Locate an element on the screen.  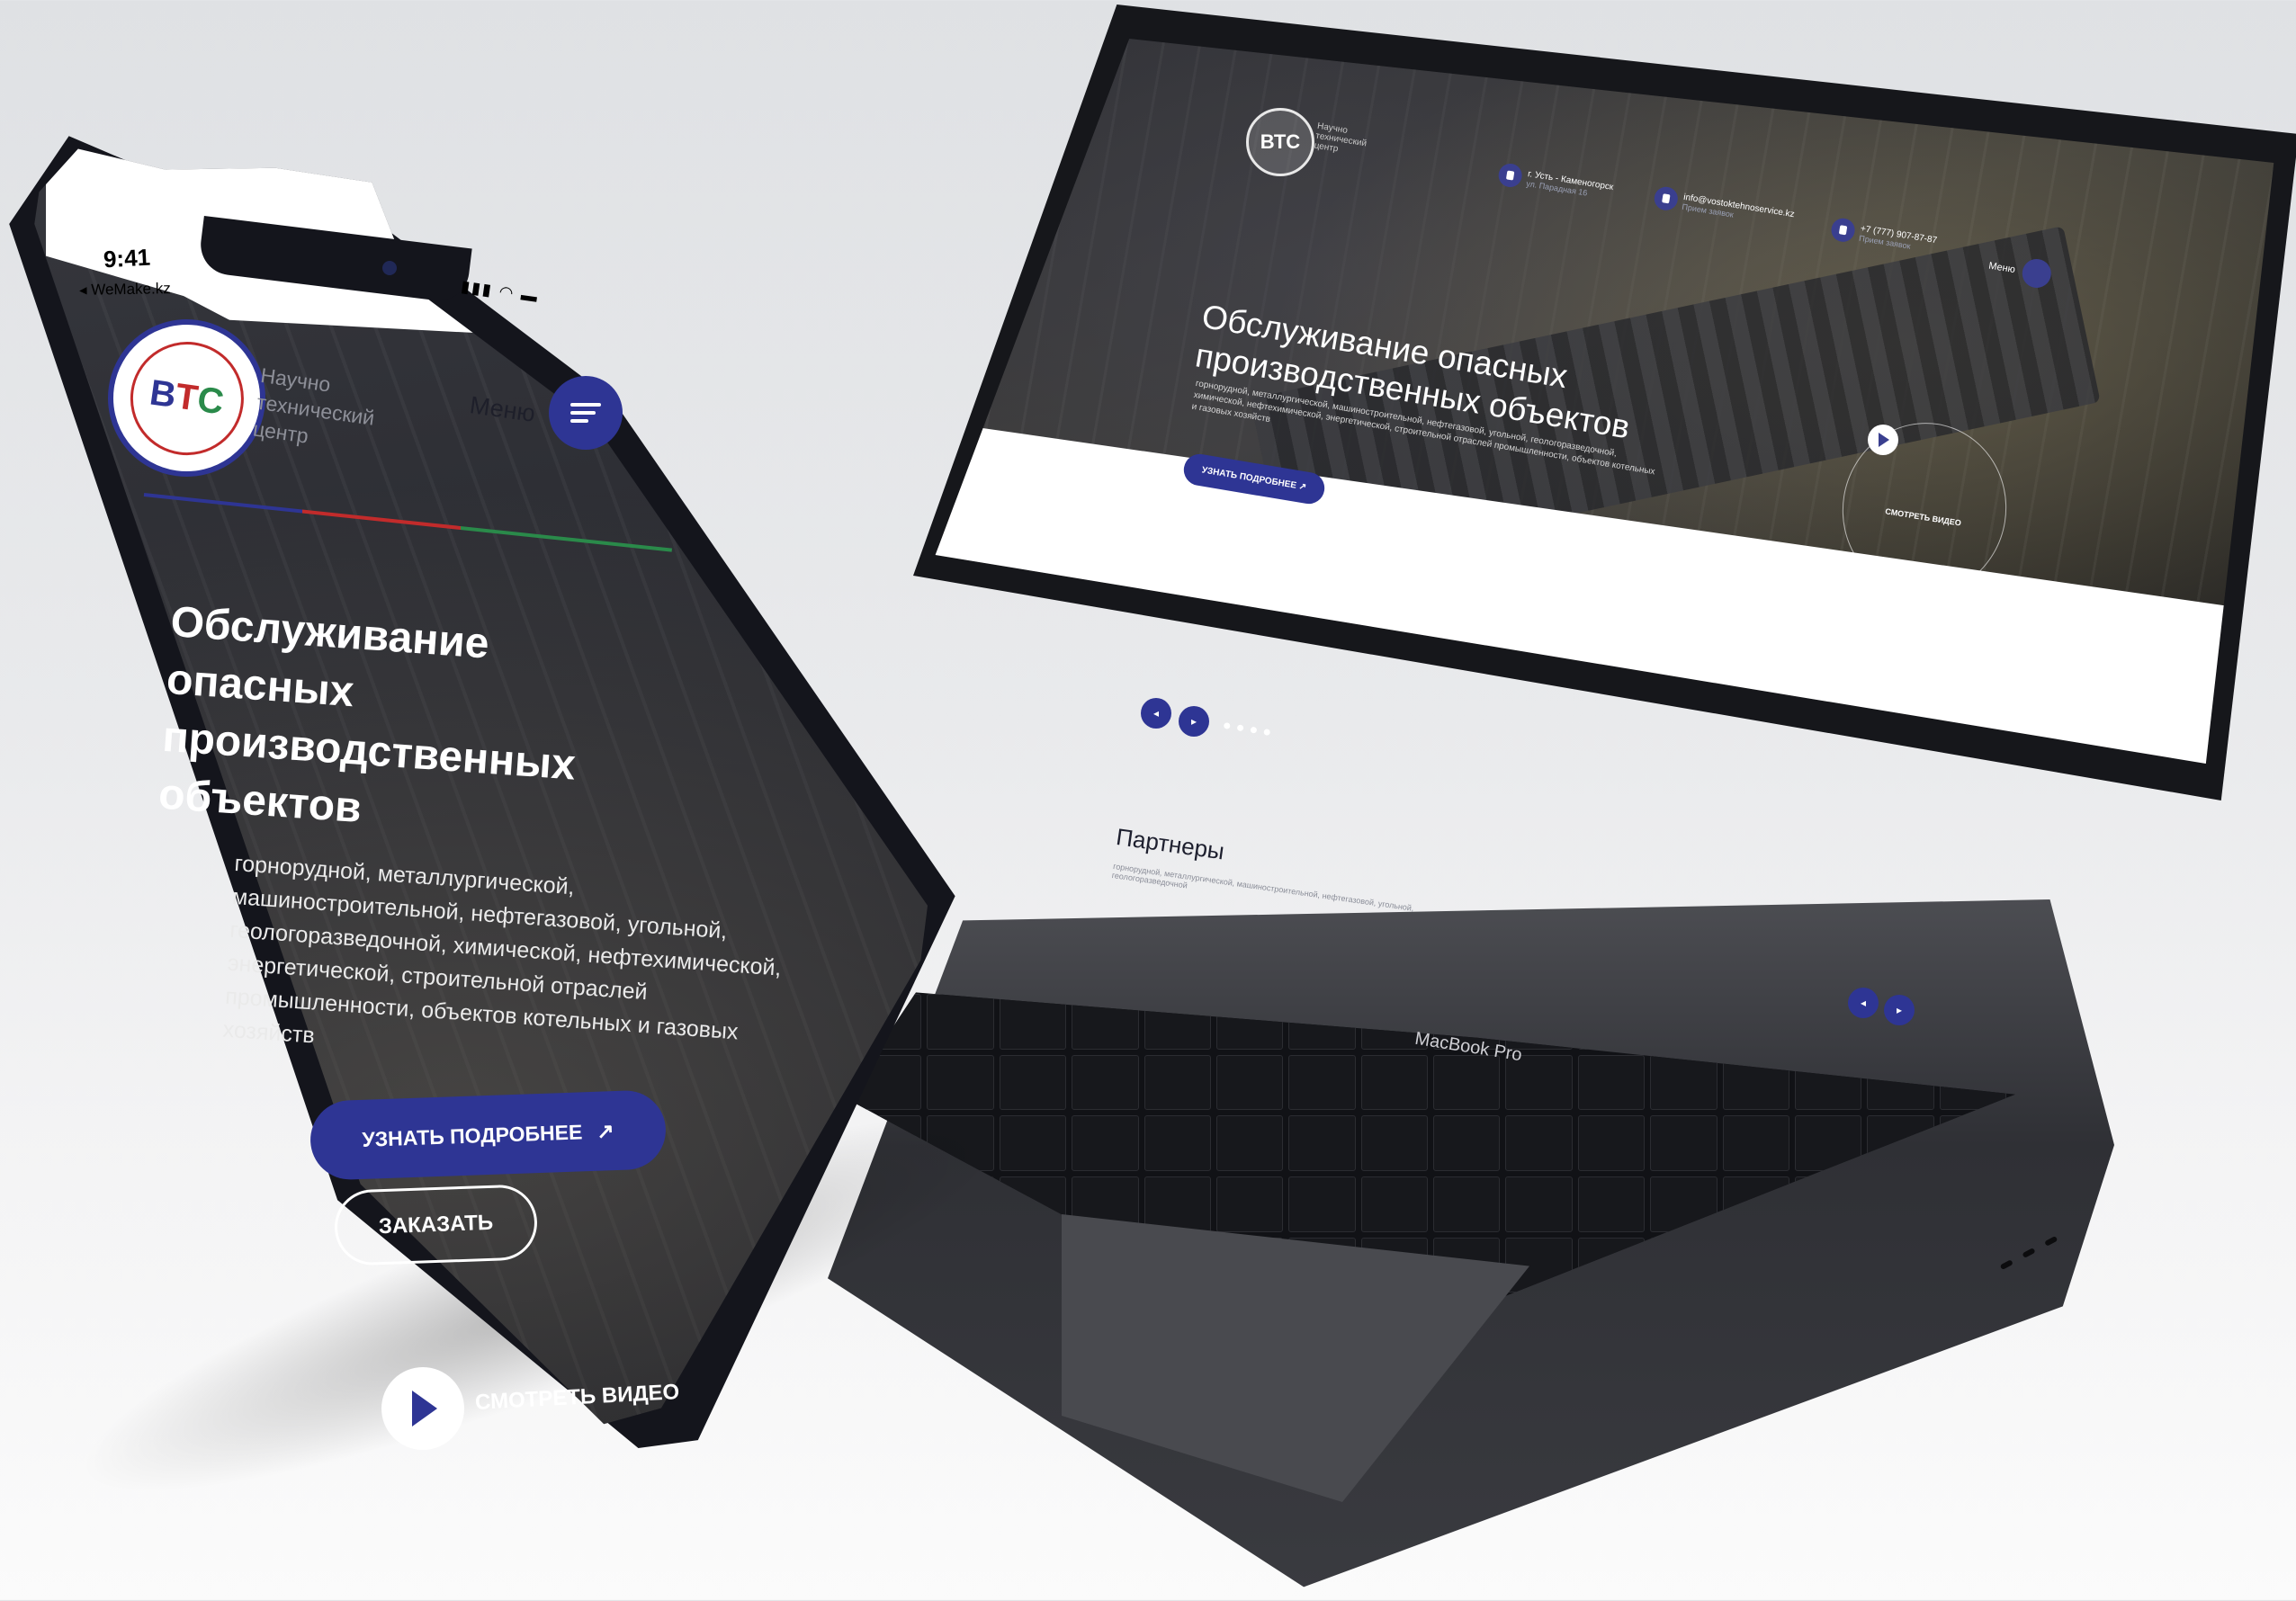
logo-letter-s: С is located at coordinates (210, 401).